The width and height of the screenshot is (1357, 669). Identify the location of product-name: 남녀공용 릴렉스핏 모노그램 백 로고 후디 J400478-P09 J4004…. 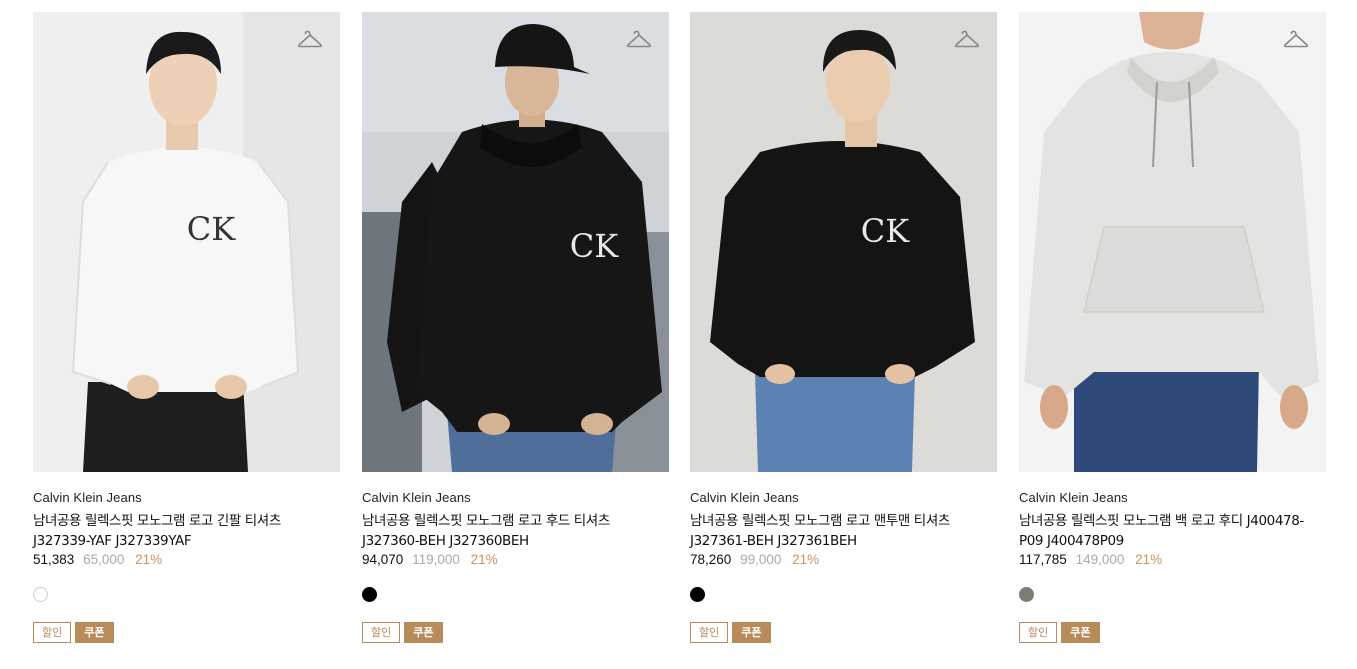
(1169, 531).